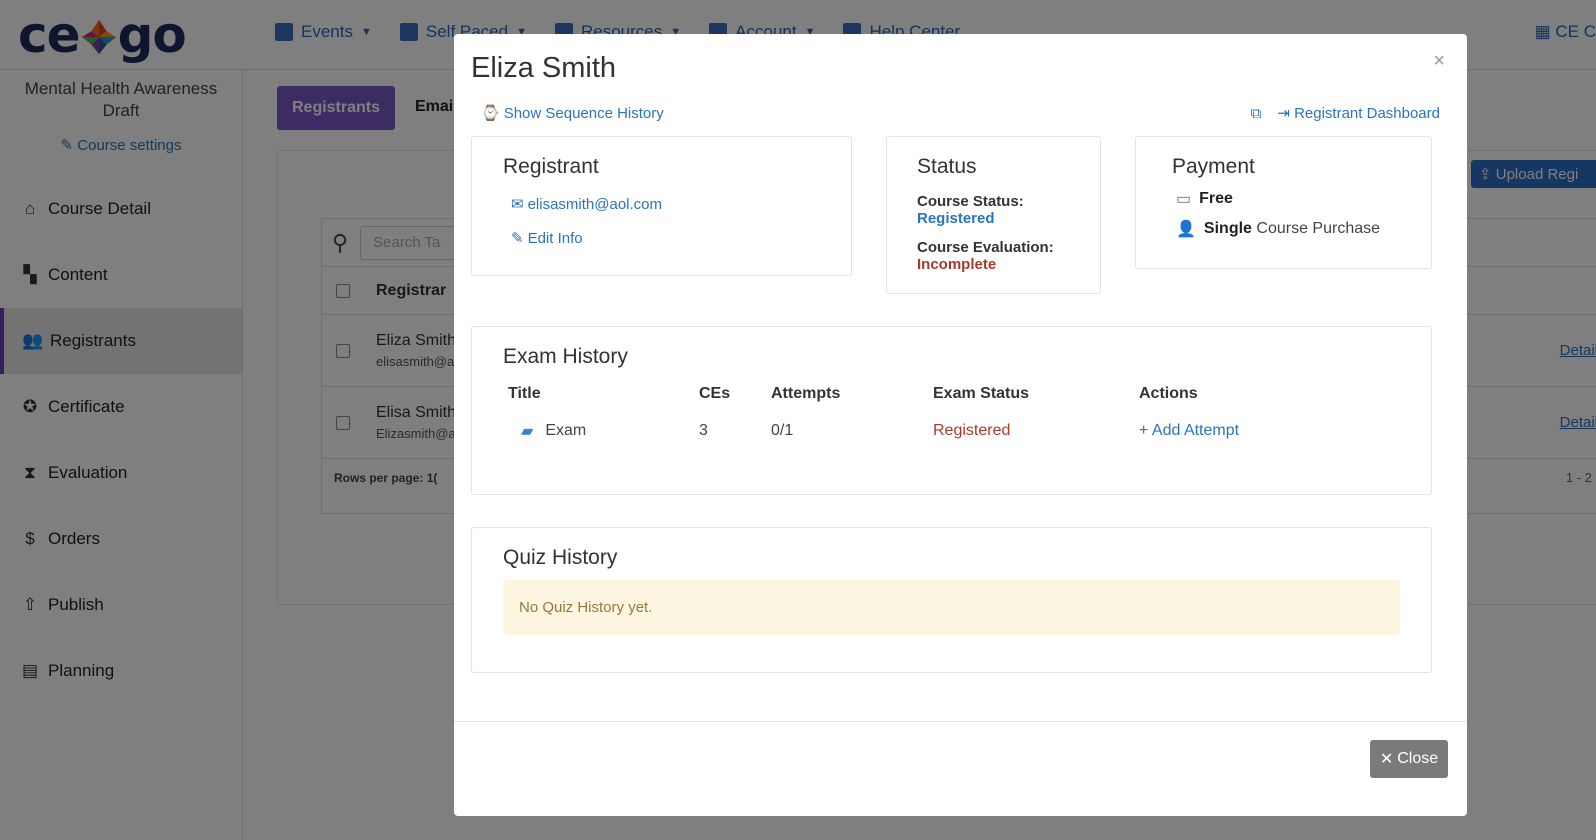  What do you see at coordinates (551, 166) in the screenshot?
I see `registrant-heading: Registrant` at bounding box center [551, 166].